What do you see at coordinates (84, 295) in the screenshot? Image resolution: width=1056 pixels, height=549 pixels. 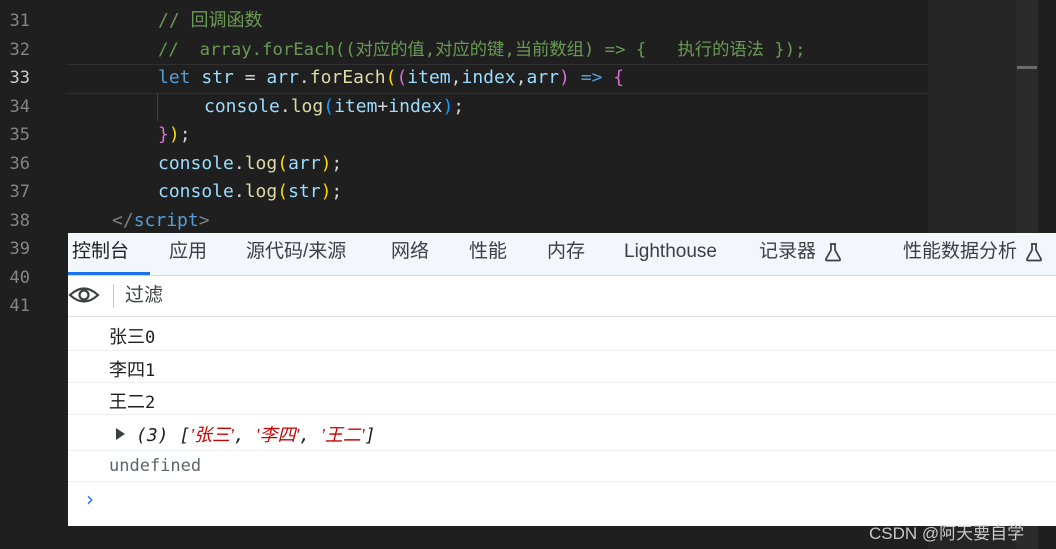 I see `eye-icon` at bounding box center [84, 295].